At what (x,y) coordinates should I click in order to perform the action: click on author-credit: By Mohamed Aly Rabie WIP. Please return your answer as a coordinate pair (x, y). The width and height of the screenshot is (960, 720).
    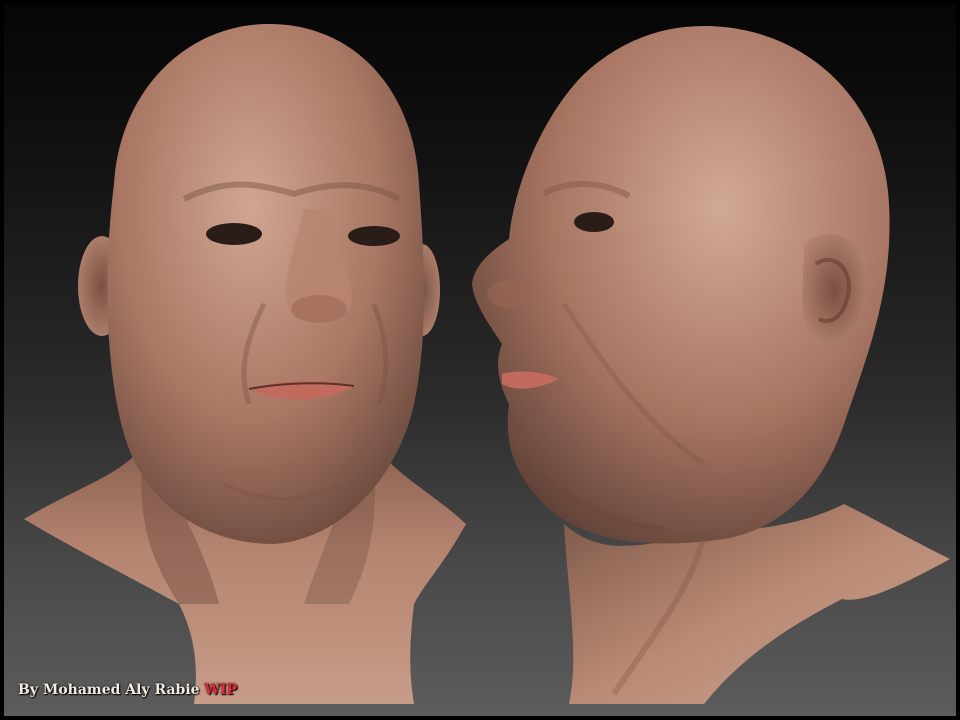
    Looking at the image, I should click on (127, 690).